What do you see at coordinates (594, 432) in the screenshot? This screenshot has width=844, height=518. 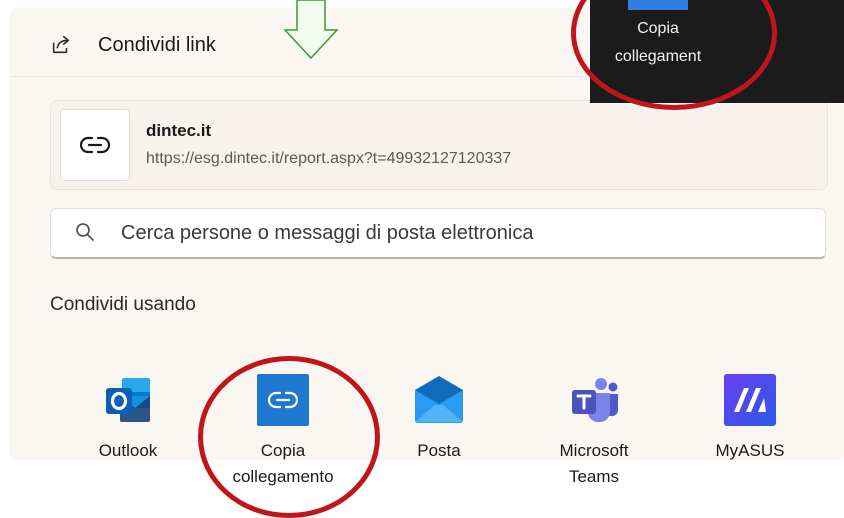 I see `share-target-teams: Microsoft Teams` at bounding box center [594, 432].